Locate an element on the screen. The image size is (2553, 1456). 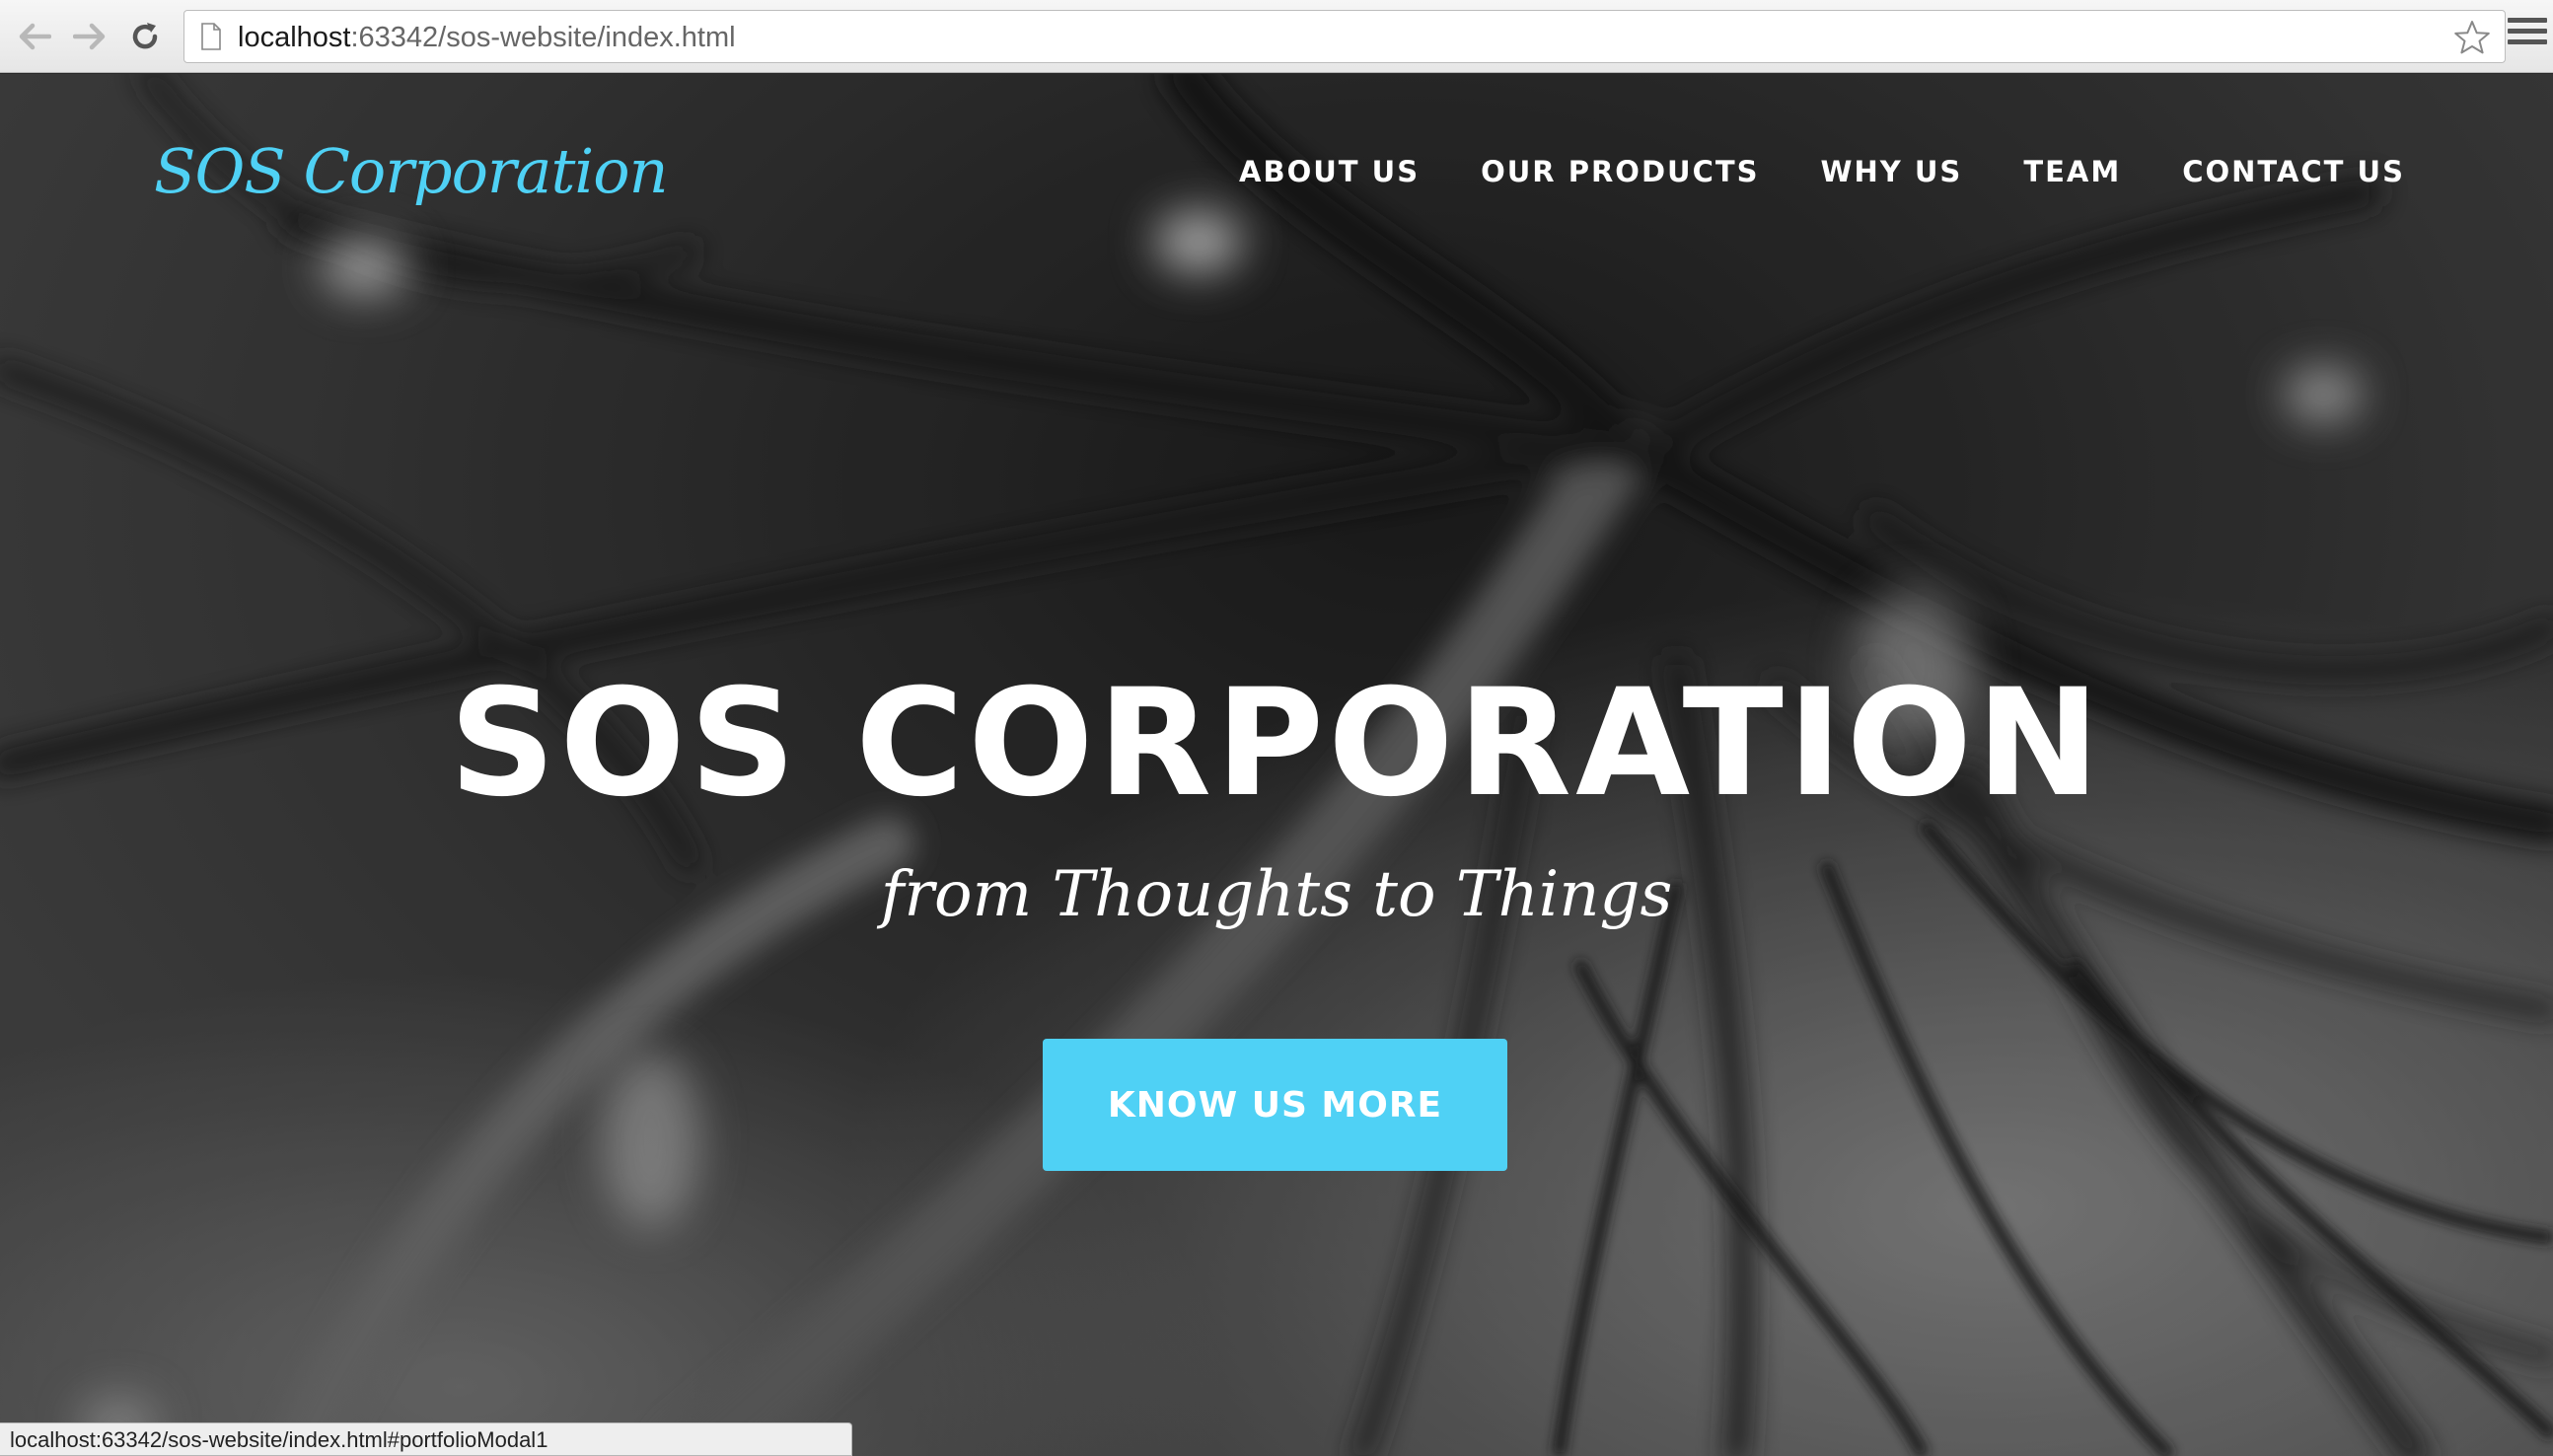
back-arrow-icon is located at coordinates (35, 36).